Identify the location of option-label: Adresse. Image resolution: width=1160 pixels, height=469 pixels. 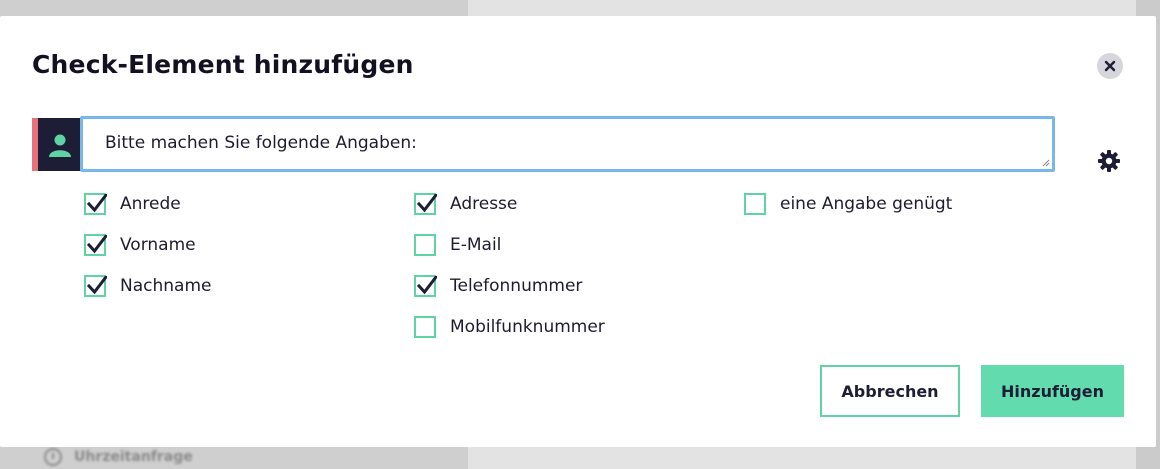
(484, 204).